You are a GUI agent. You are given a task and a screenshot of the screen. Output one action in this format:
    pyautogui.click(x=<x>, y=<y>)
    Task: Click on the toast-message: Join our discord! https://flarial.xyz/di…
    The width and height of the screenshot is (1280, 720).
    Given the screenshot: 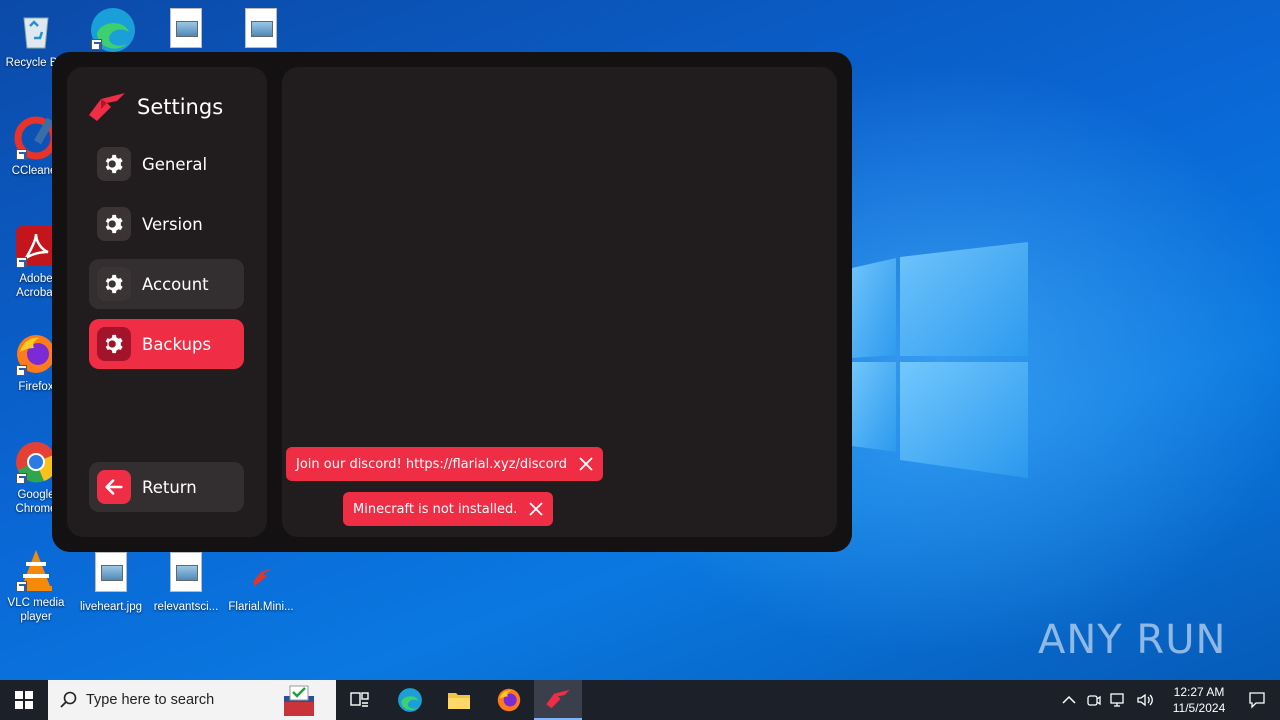 What is the action you would take?
    pyautogui.click(x=432, y=464)
    